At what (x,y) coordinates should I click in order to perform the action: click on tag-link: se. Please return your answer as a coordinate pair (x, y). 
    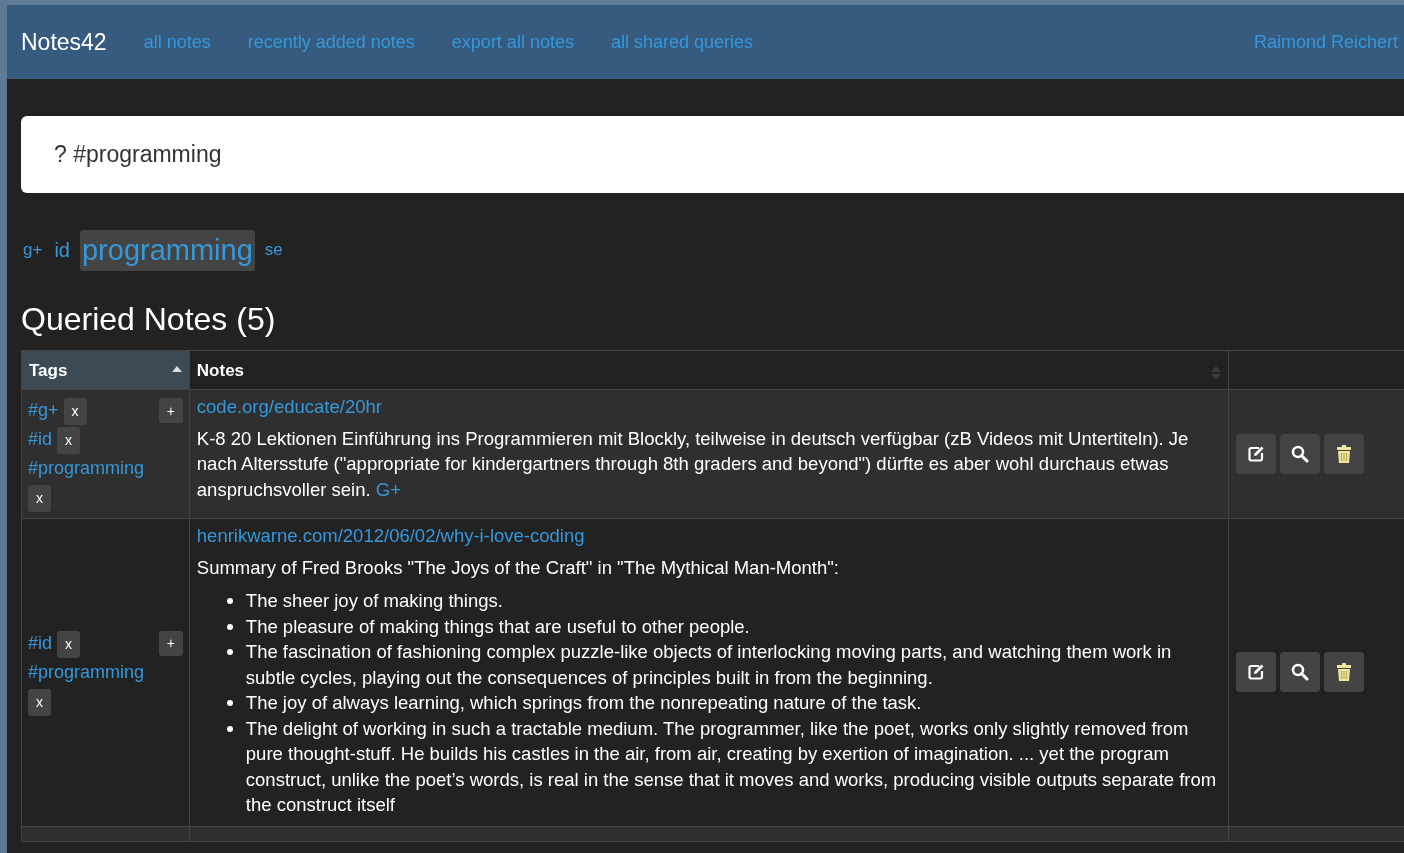
    Looking at the image, I should click on (273, 250).